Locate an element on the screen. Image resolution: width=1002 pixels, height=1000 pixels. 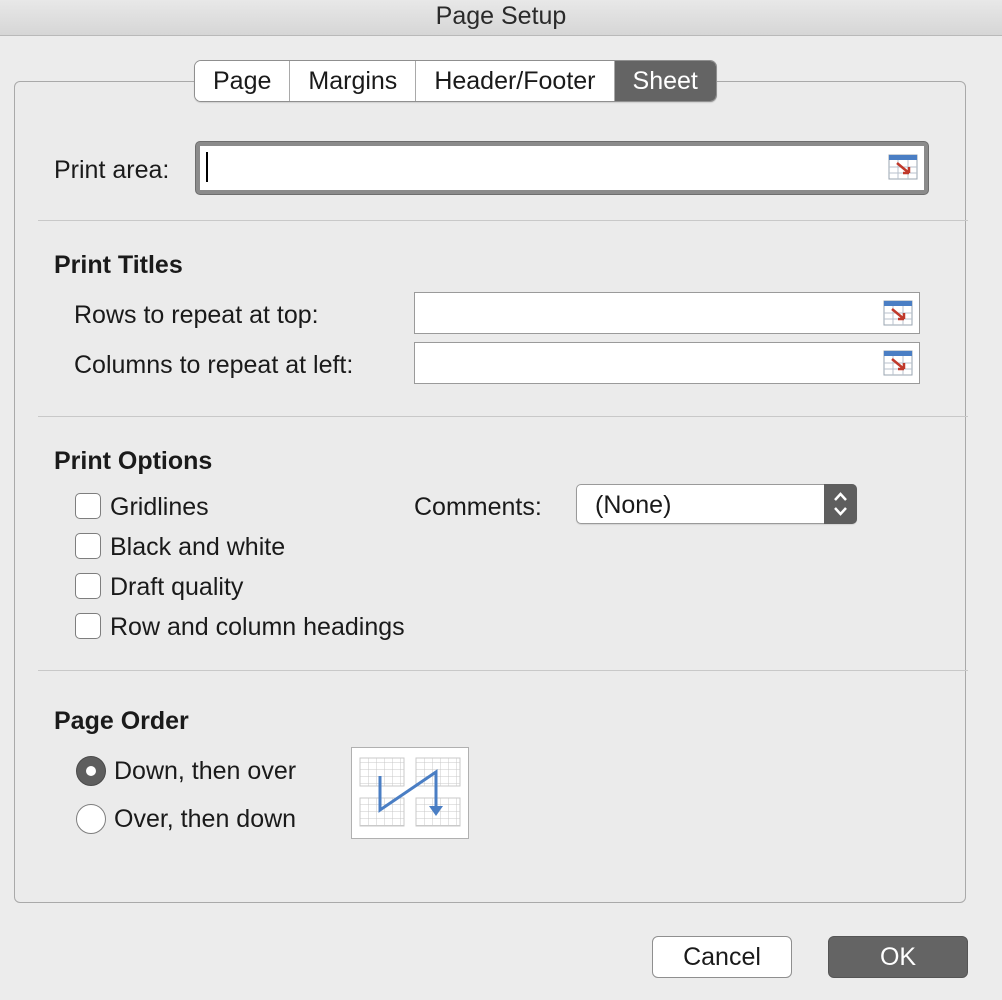
tab-sheet: Sheet is located at coordinates (665, 81).